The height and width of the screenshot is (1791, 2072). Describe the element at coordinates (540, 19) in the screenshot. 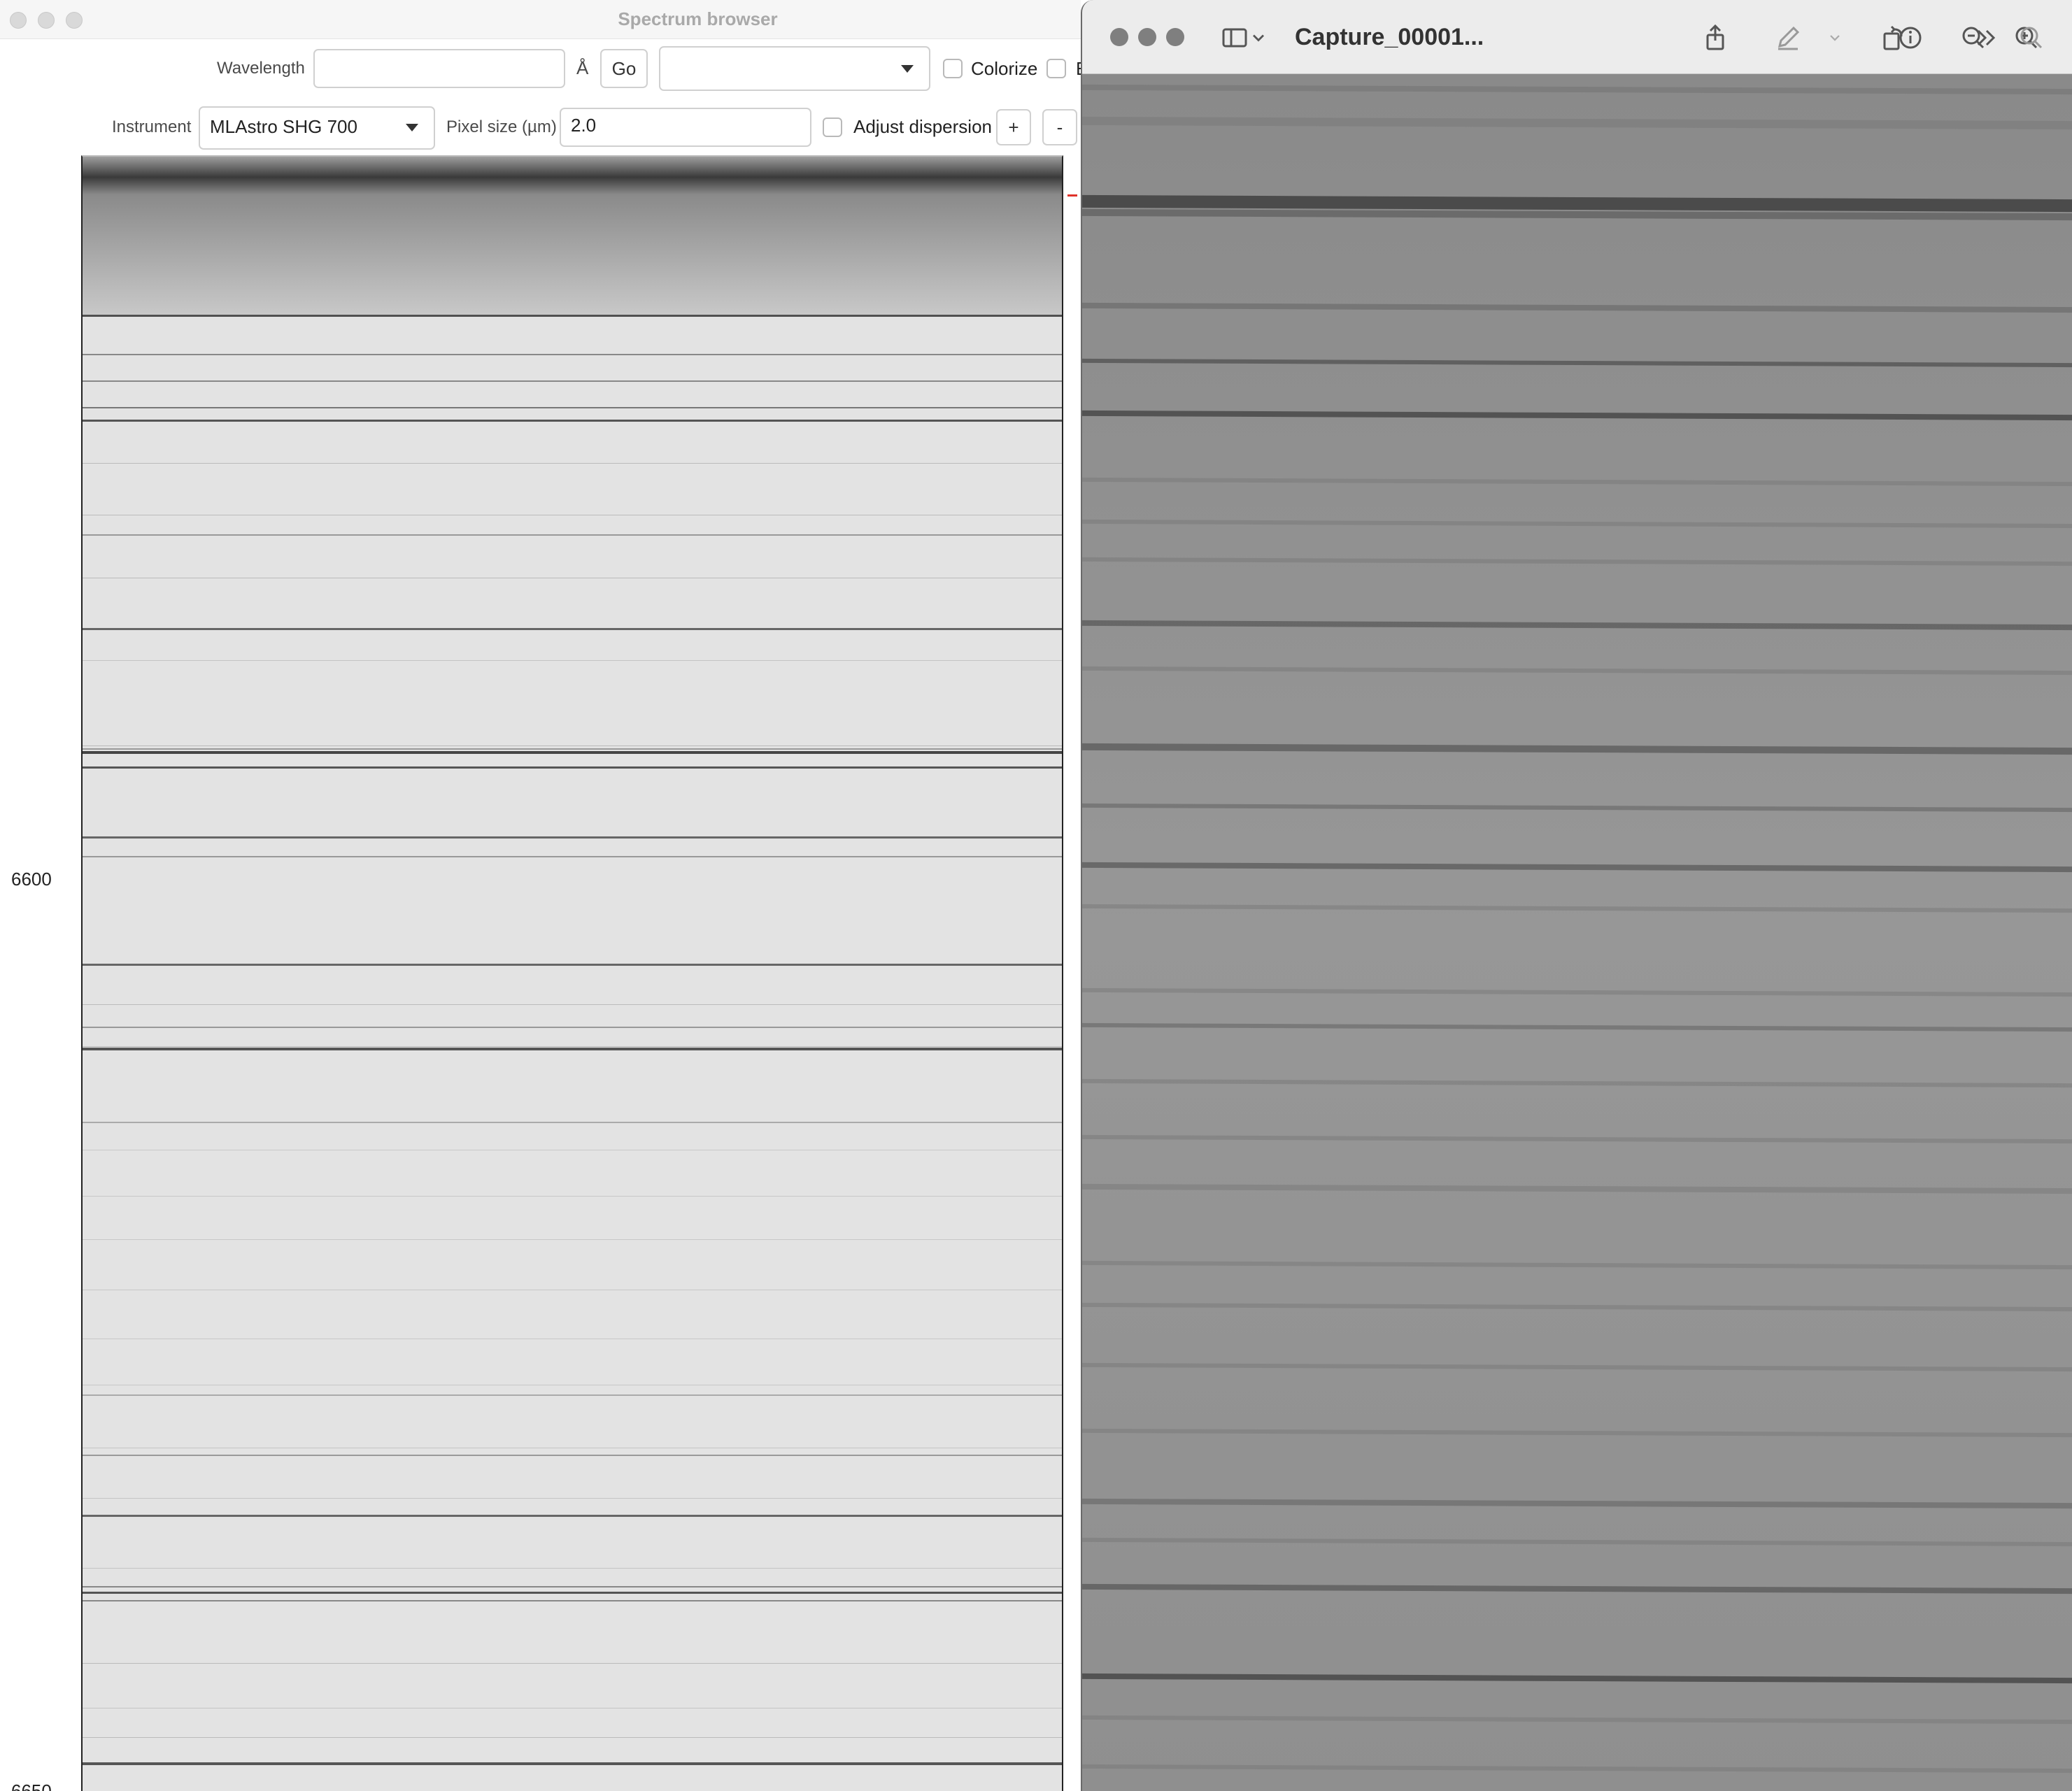

I see `spectrum-browser-titlebar: Spectrum browser` at that location.